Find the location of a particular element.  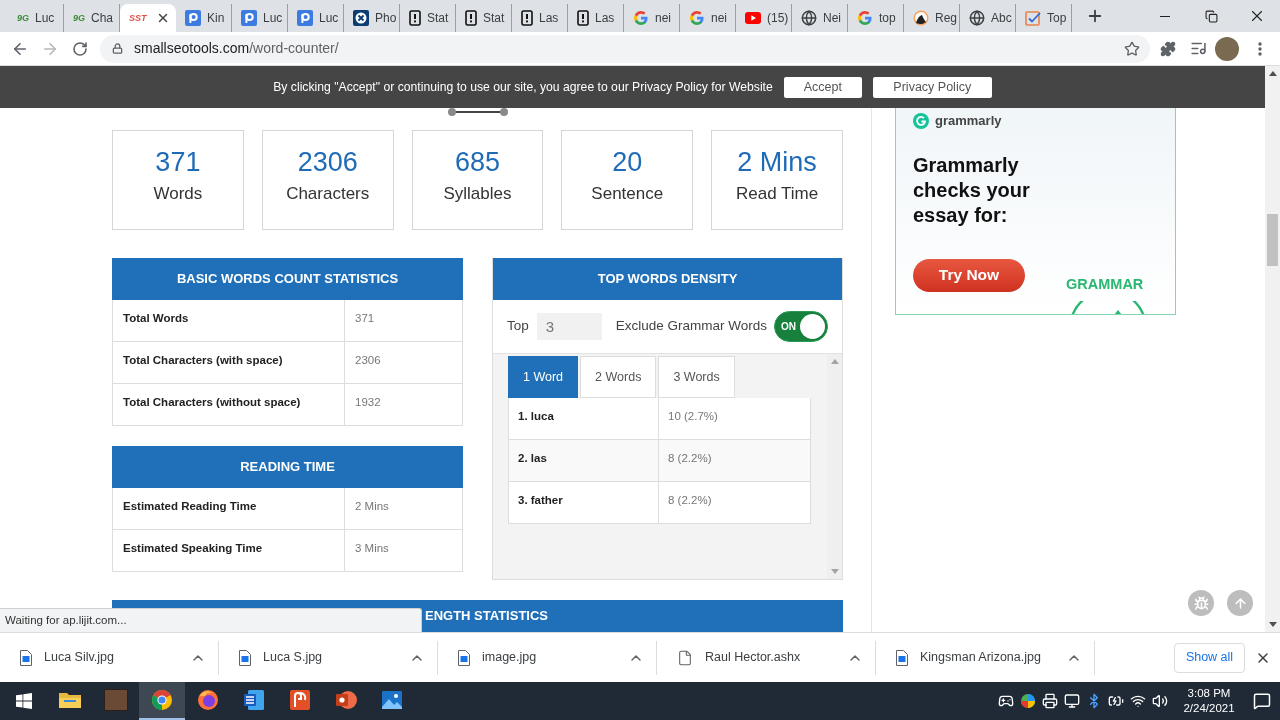

gamepad-icon is located at coordinates (1006, 701).